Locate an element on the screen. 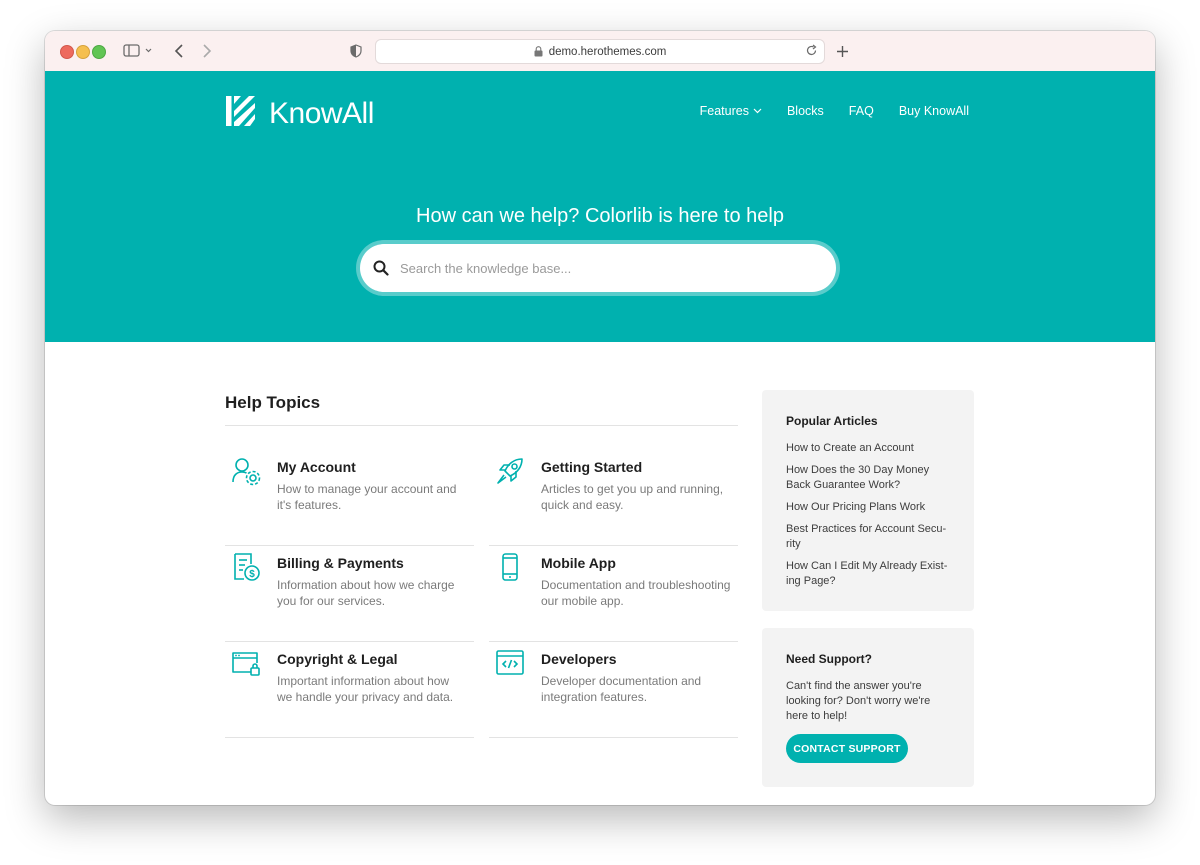  nav-item-features: Features is located at coordinates (731, 111).